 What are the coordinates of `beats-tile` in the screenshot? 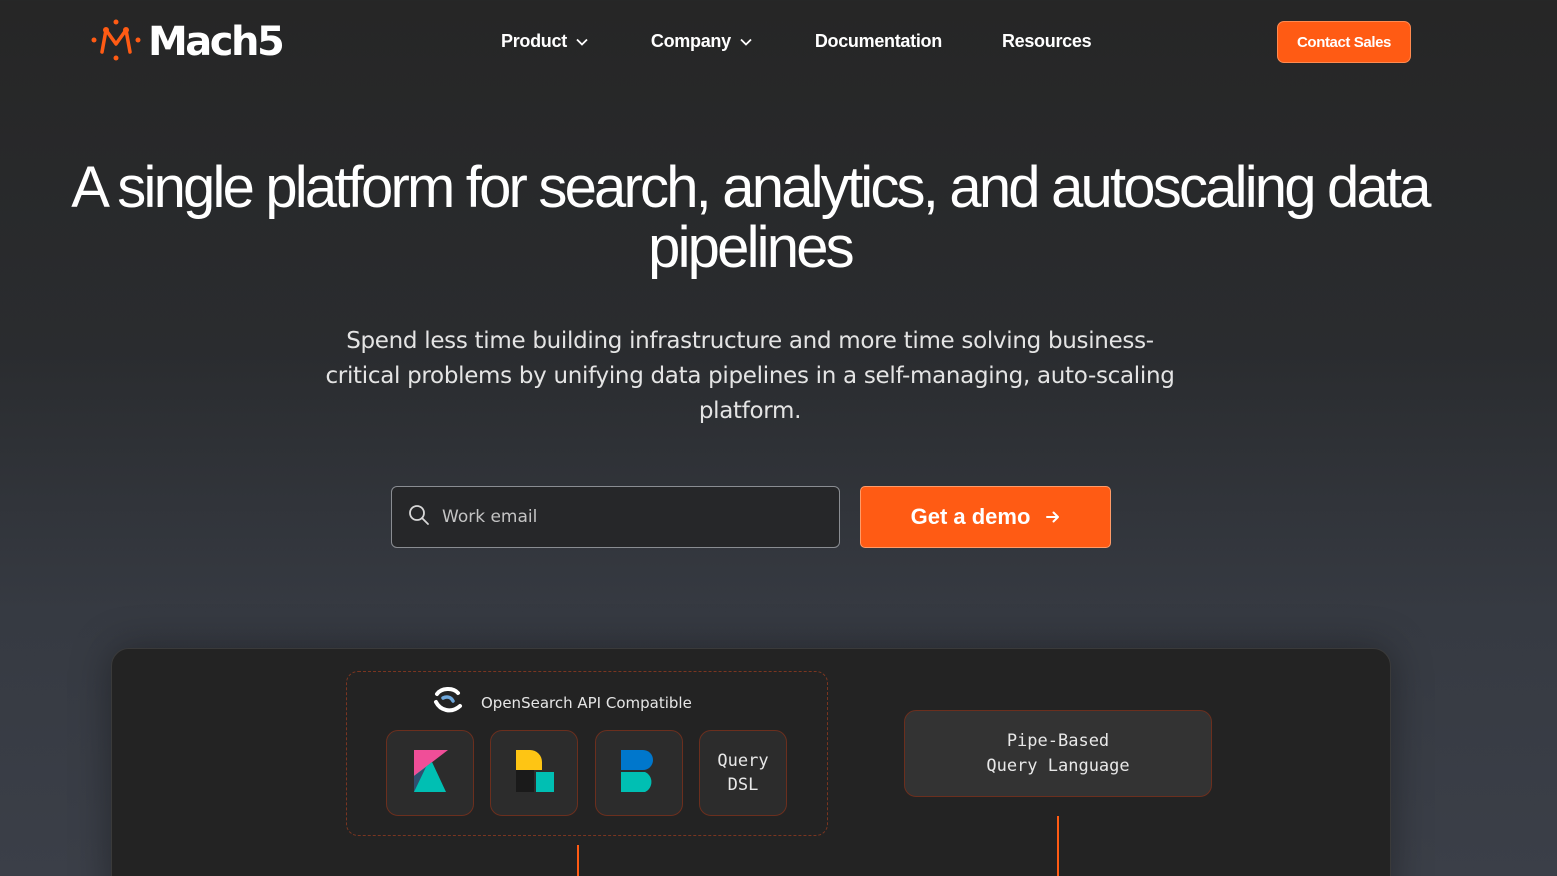 It's located at (639, 773).